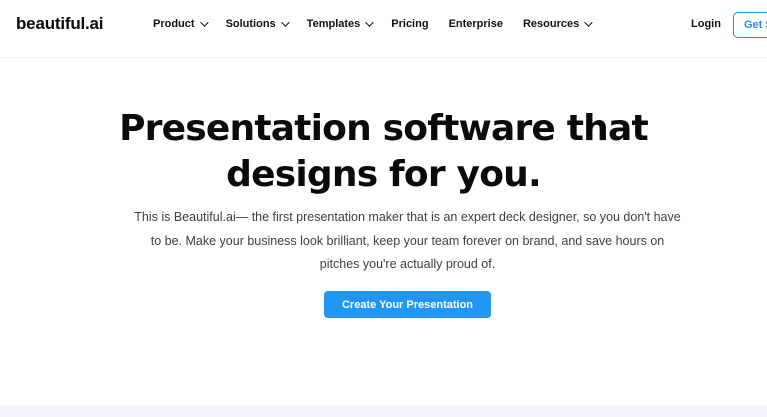  What do you see at coordinates (750, 25) in the screenshot?
I see `get-started-button: Get St` at bounding box center [750, 25].